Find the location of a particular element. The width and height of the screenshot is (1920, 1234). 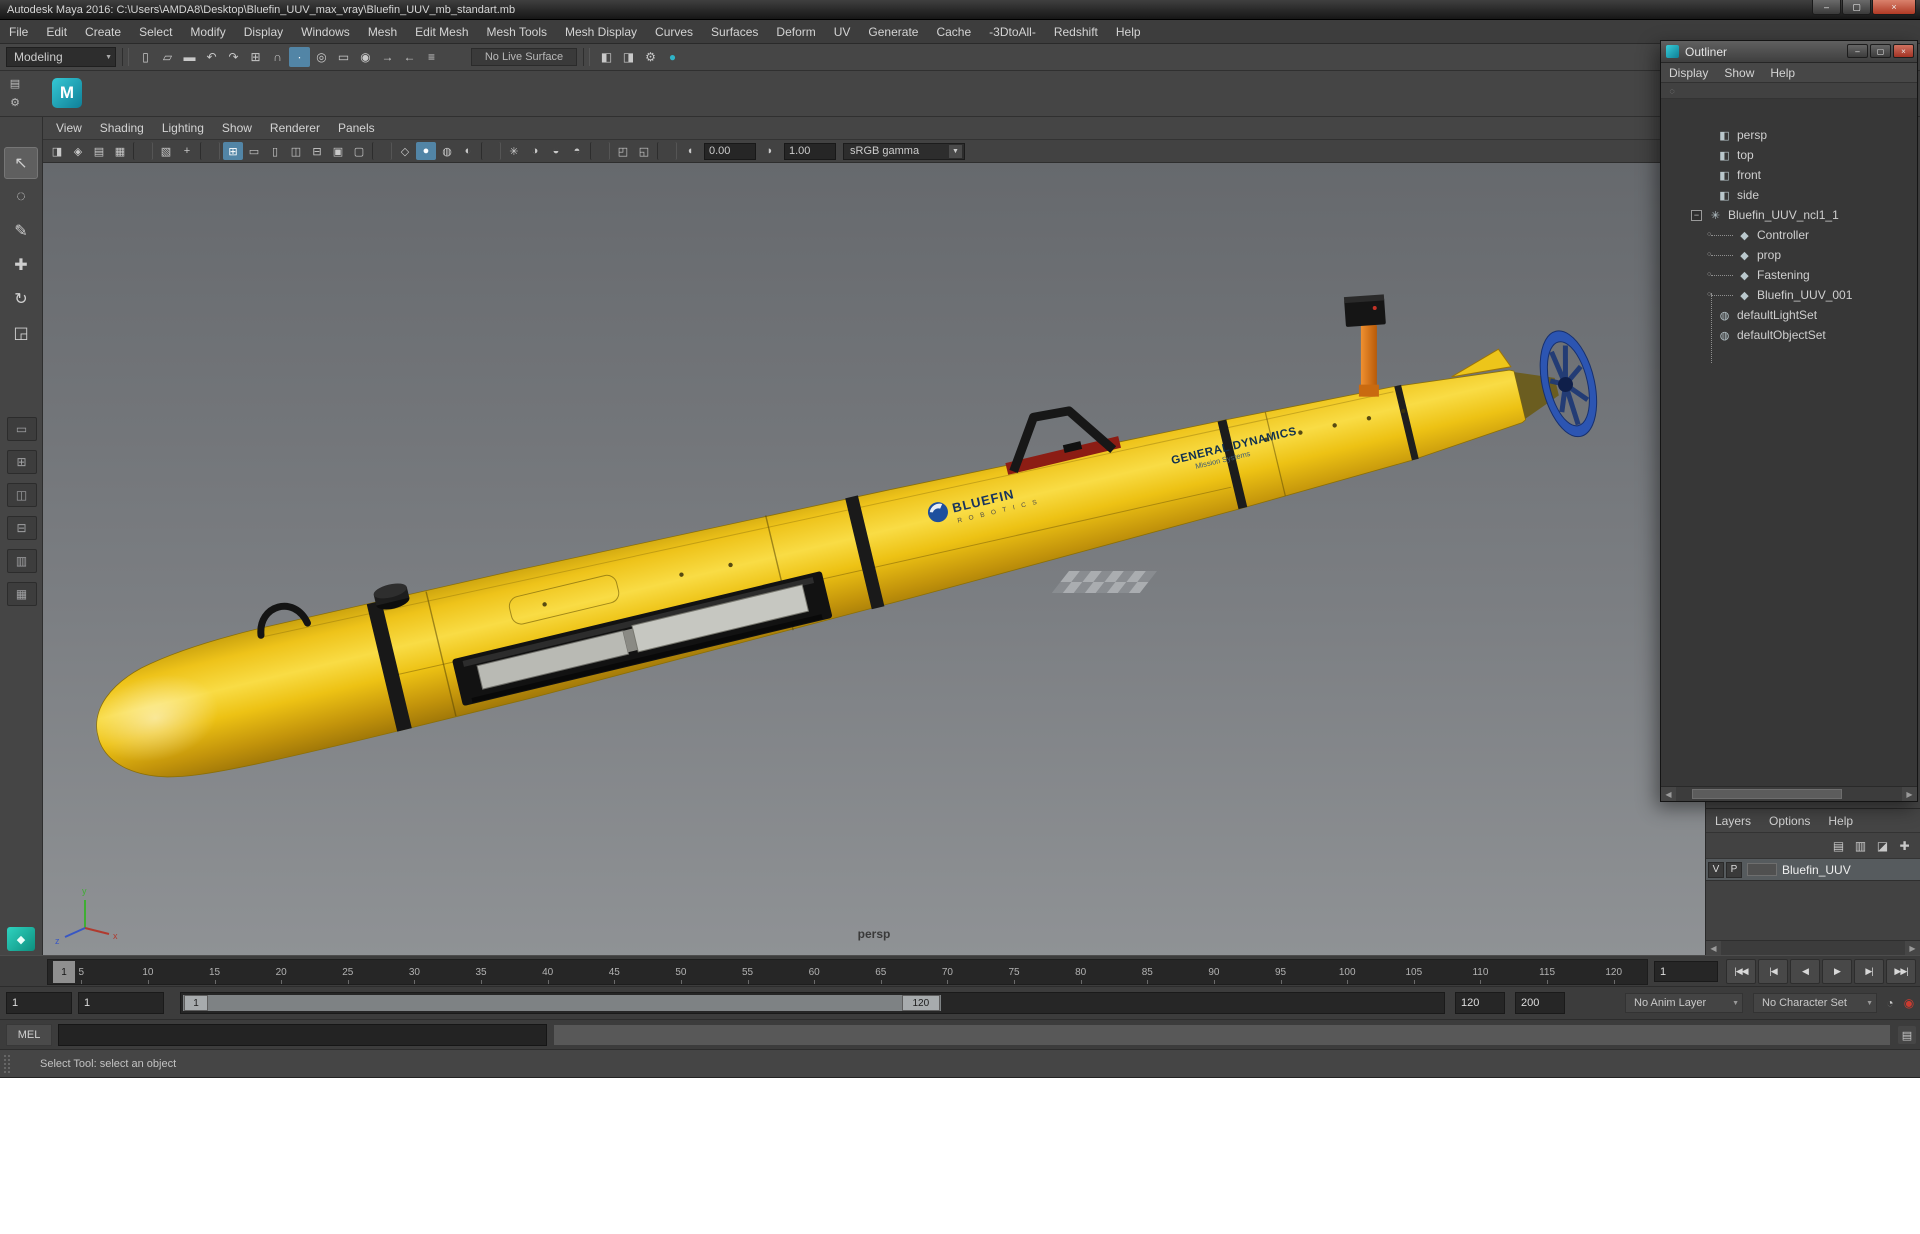

lasso-tool-icon: ◌ is located at coordinates (21, 197).